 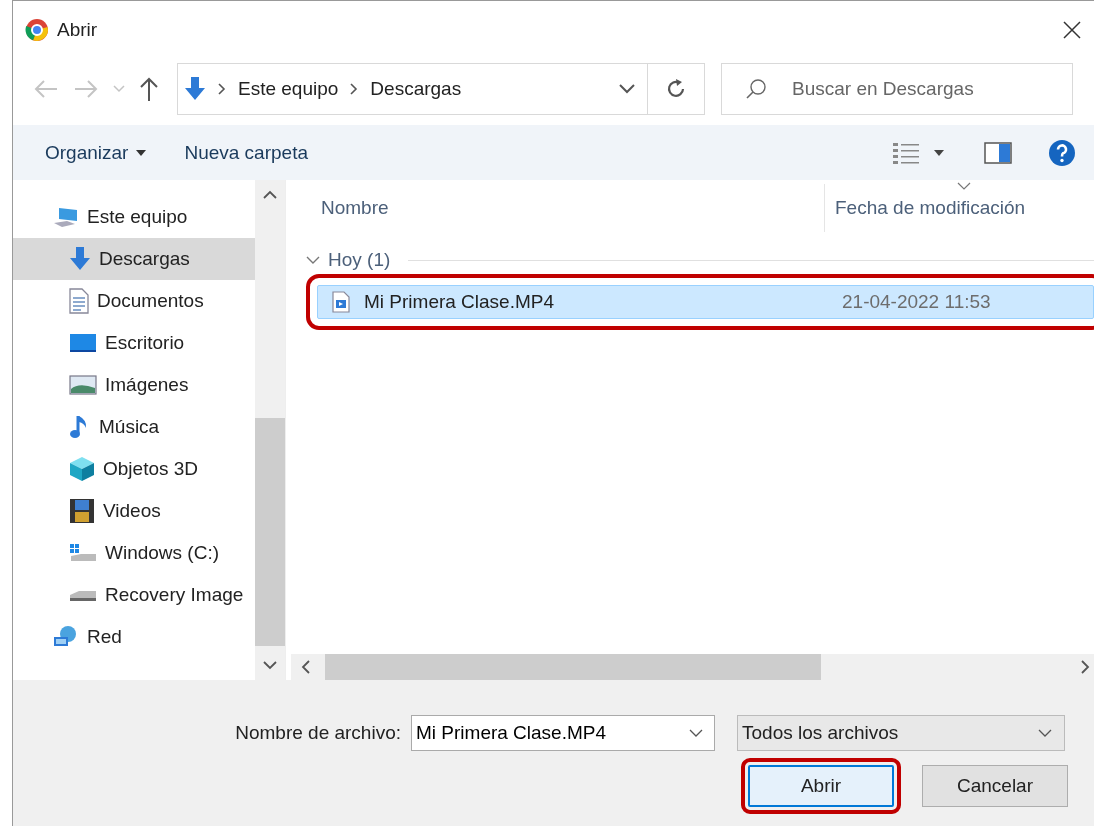 I want to click on sidebar-item: Videos, so click(x=134, y=511).